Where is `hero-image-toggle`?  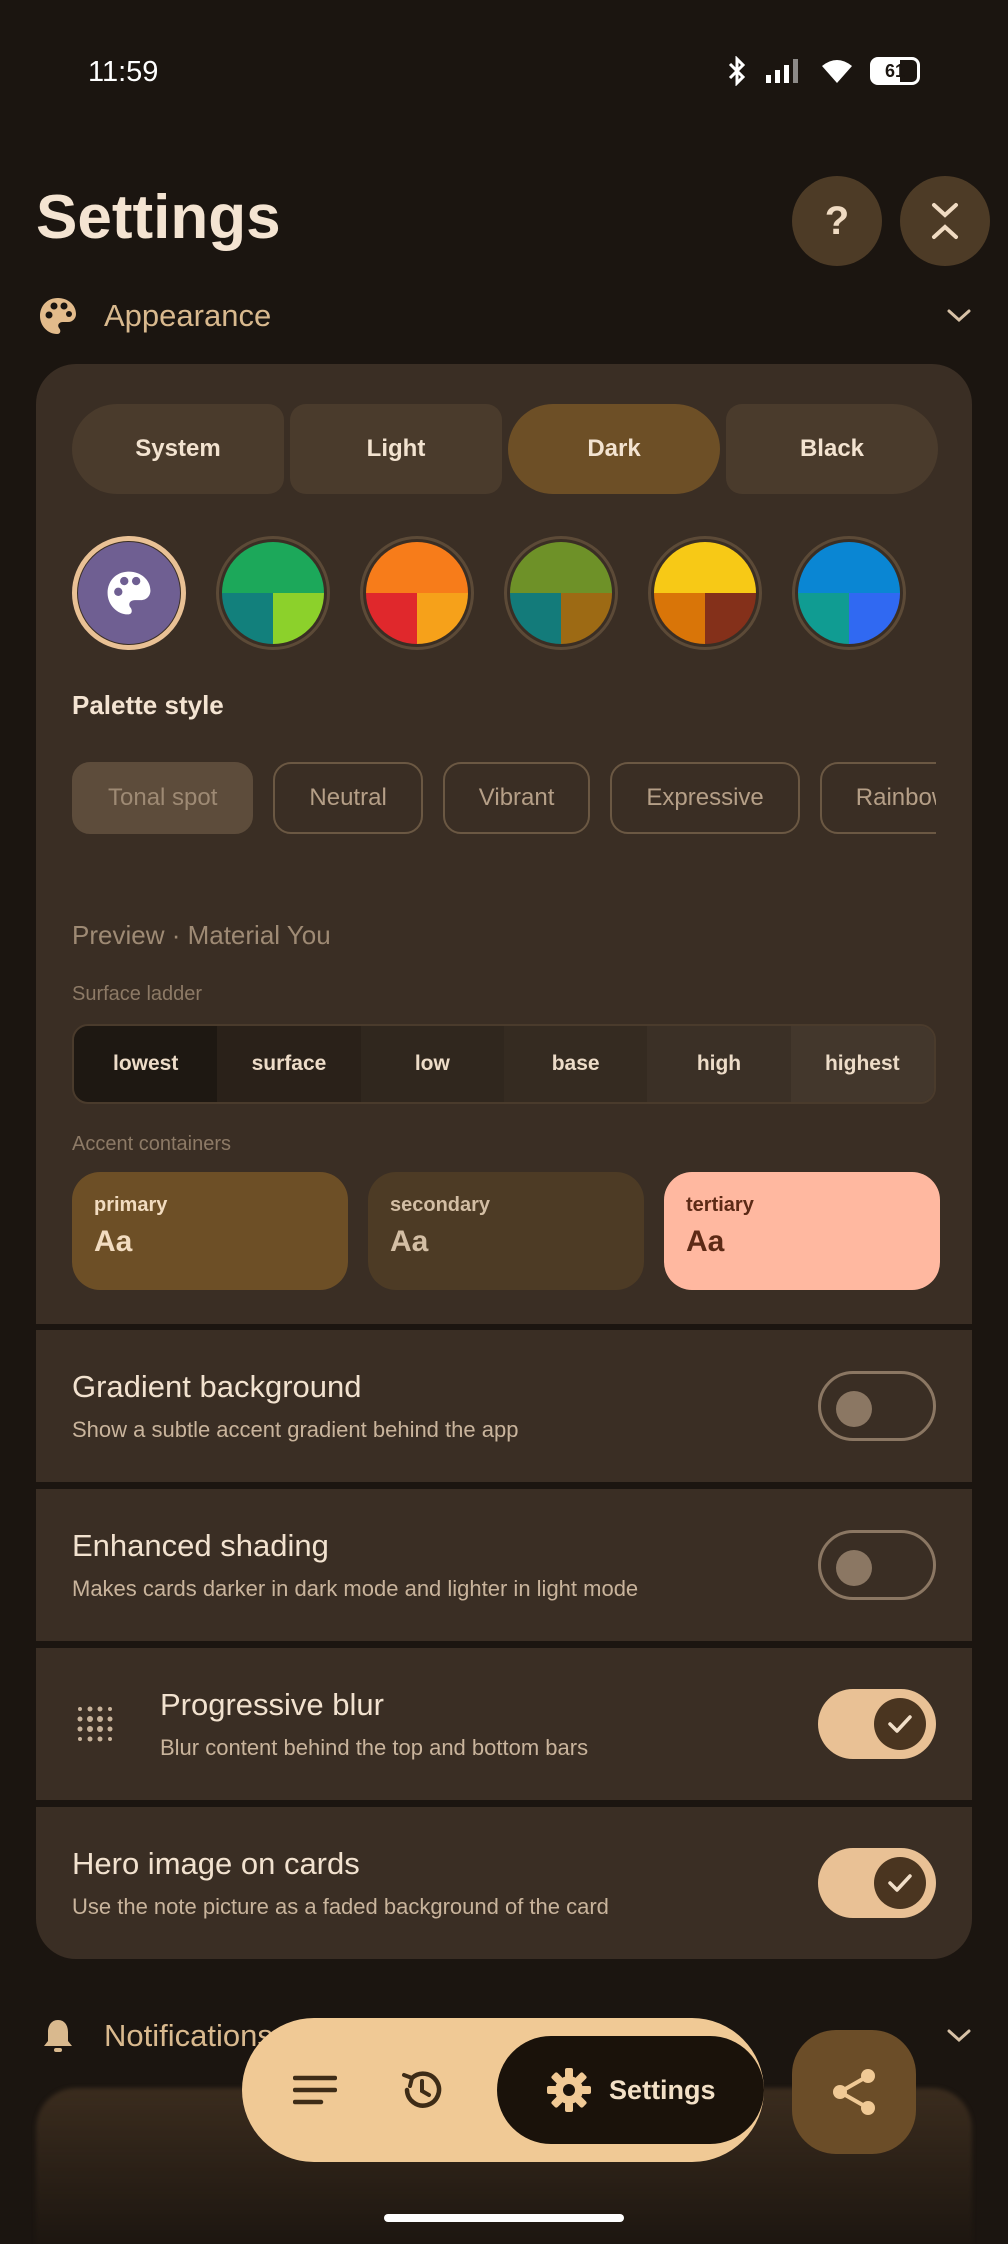 hero-image-toggle is located at coordinates (877, 1883).